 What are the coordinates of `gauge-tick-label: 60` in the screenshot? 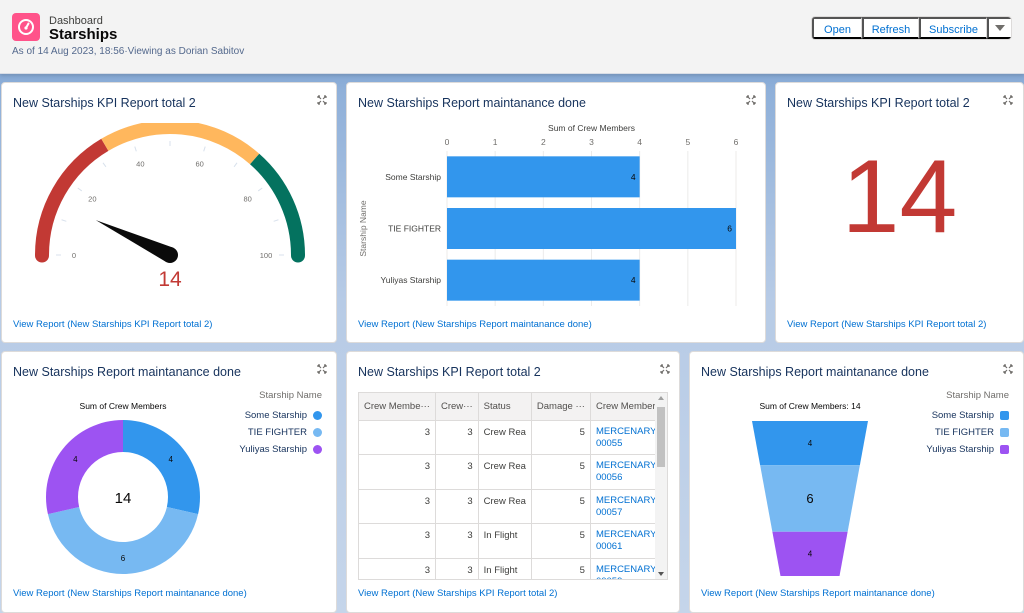 It's located at (199, 164).